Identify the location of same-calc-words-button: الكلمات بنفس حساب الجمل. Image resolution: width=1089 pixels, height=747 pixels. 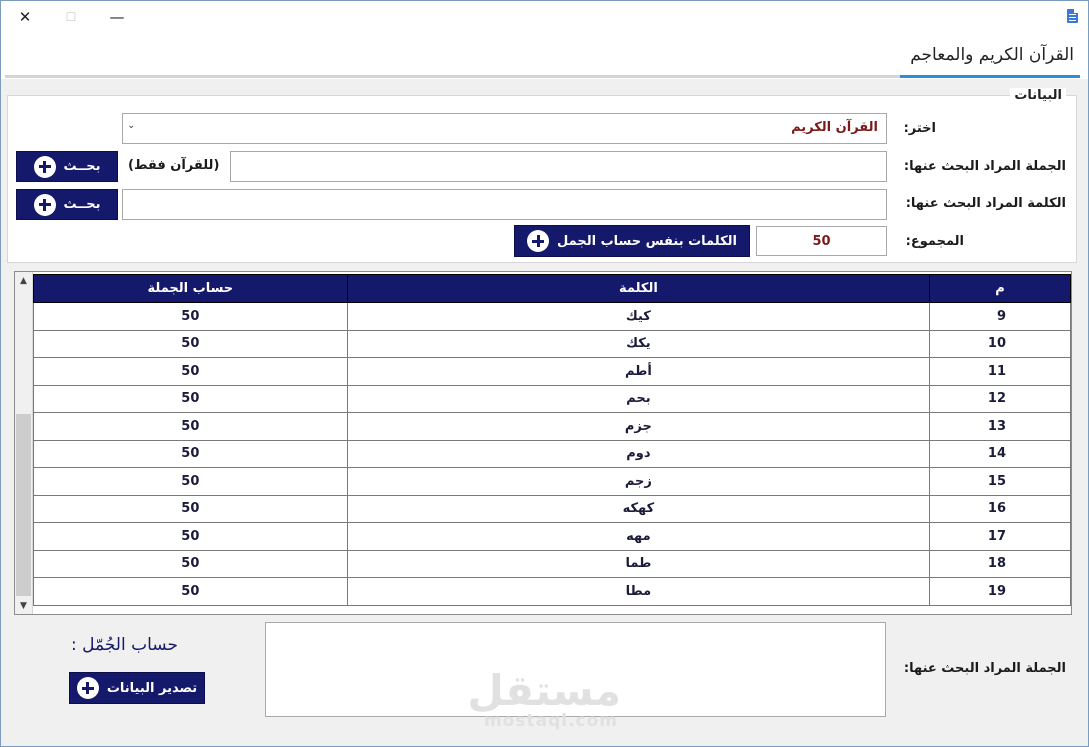
(632, 241).